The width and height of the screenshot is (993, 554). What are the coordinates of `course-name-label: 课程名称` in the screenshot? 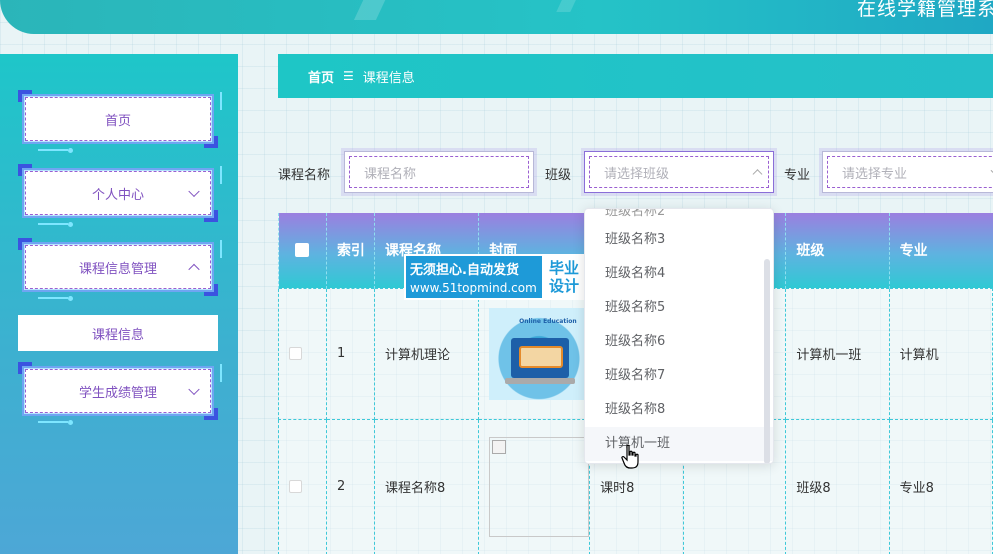 It's located at (304, 175).